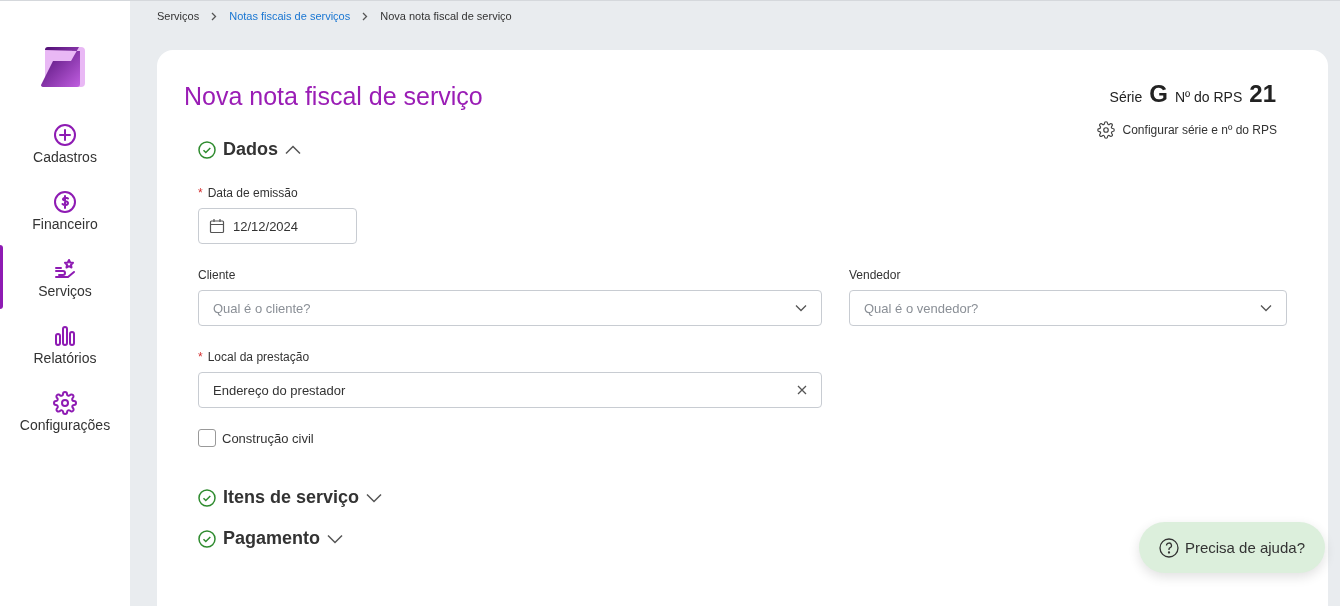  Describe the element at coordinates (1231, 547) in the screenshot. I see `help-button: Precisa de ajuda?` at that location.